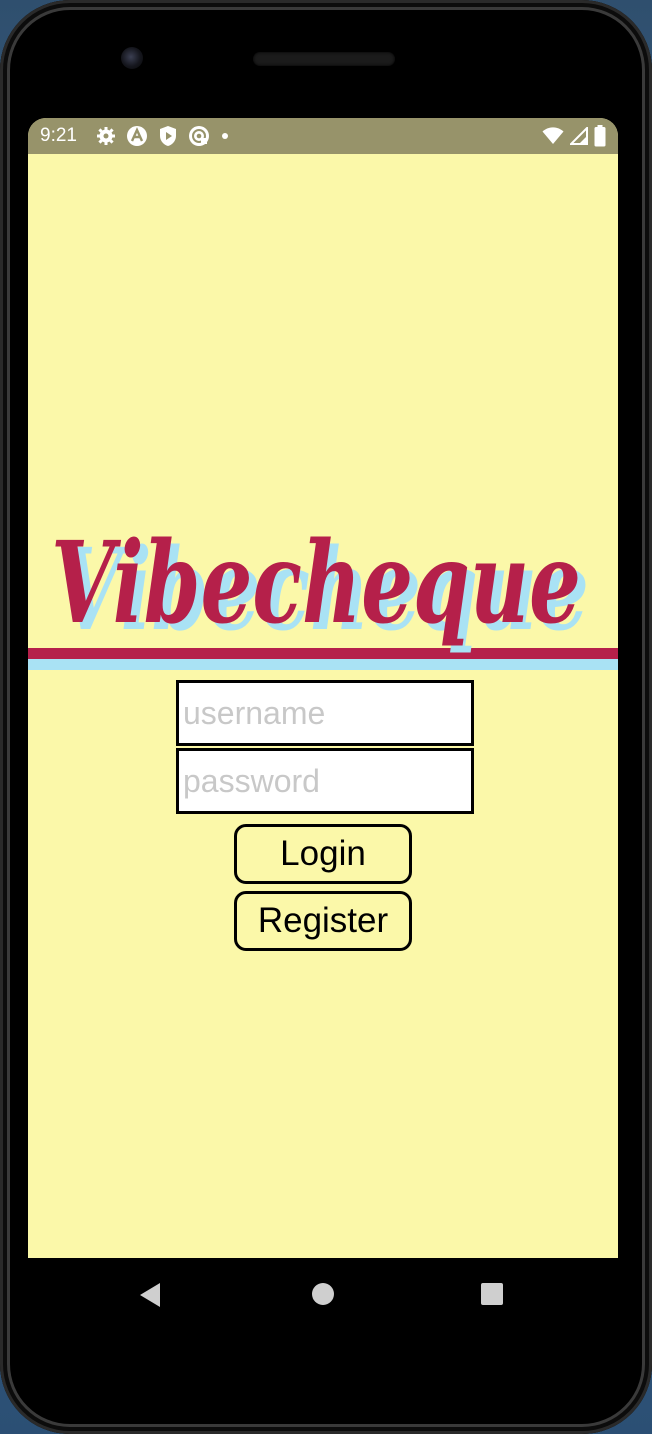  What do you see at coordinates (150, 1297) in the screenshot?
I see `back-icon` at bounding box center [150, 1297].